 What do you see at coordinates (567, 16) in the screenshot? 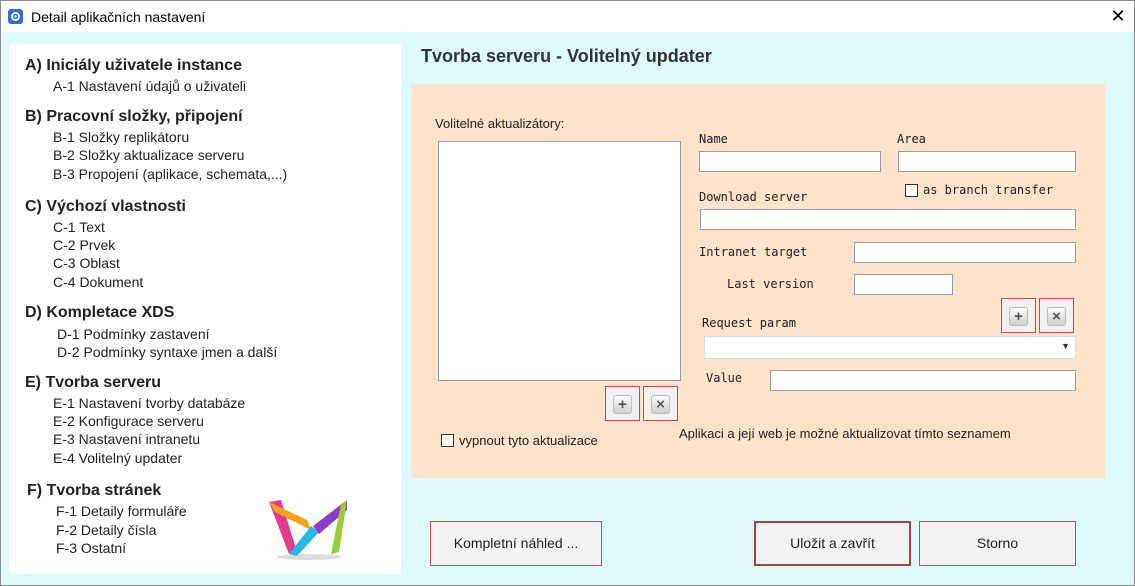
I see `title-bar: Detail aplikačních nastavení ✕` at bounding box center [567, 16].